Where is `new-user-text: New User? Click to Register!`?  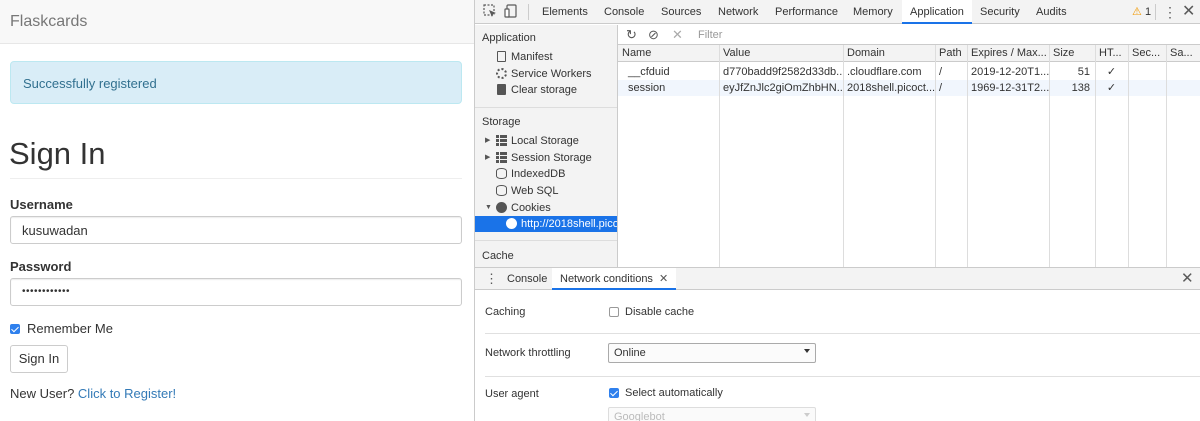 new-user-text: New User? Click to Register! is located at coordinates (93, 393).